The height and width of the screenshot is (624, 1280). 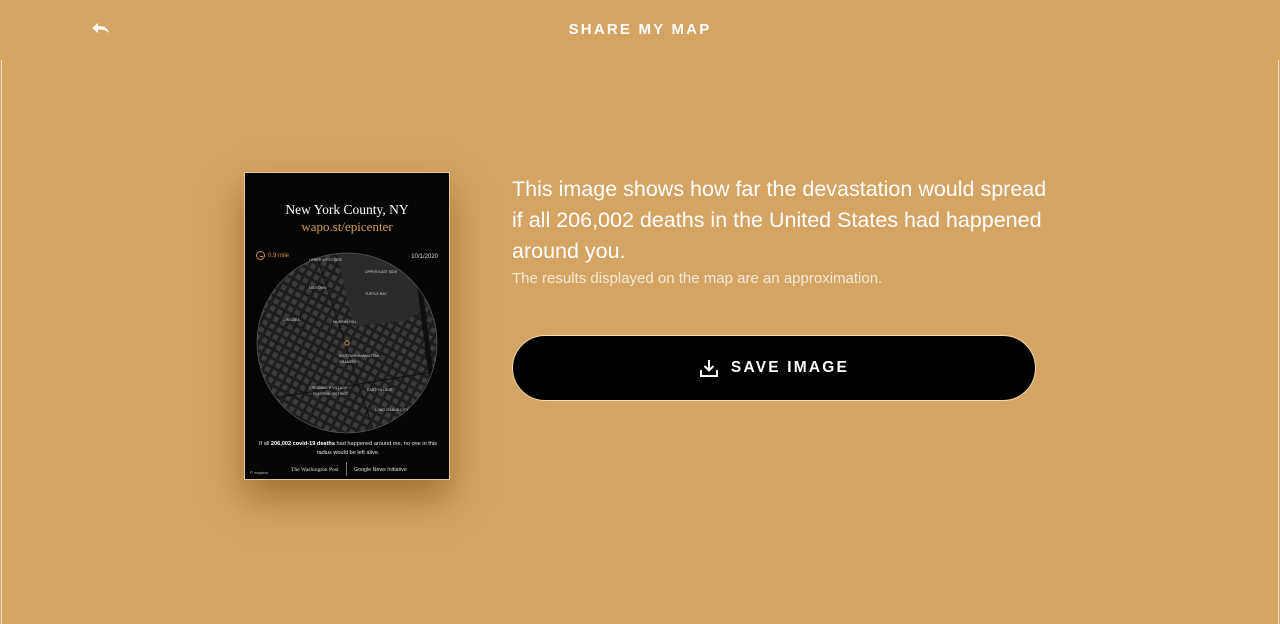 What do you see at coordinates (259, 472) in the screenshot?
I see `mapbox-logo: © mapbox` at bounding box center [259, 472].